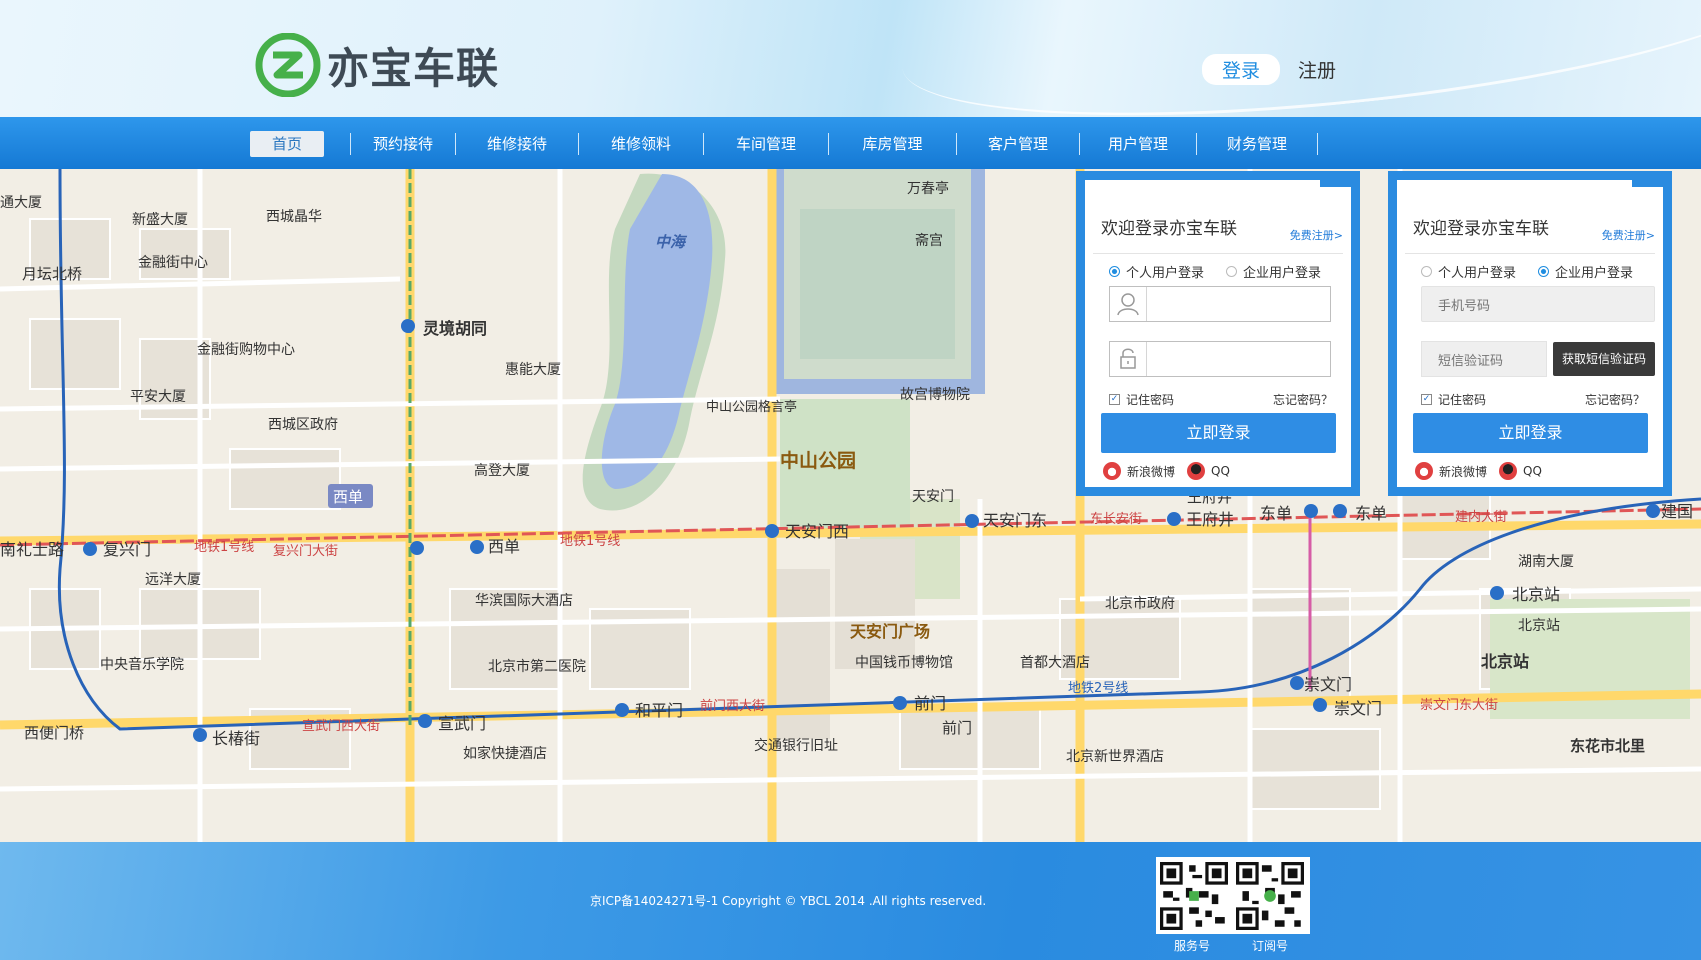 The image size is (1701, 960). Describe the element at coordinates (1257, 144) in the screenshot. I see `nav-item-finance: 财务管理` at that location.